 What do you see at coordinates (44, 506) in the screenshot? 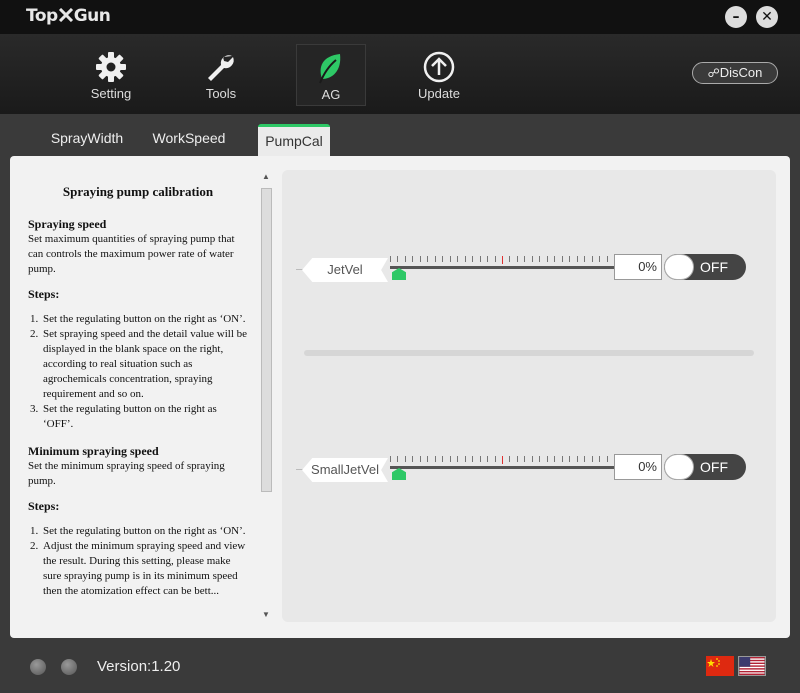
I see `doc-steps-label-2: Steps:` at bounding box center [44, 506].